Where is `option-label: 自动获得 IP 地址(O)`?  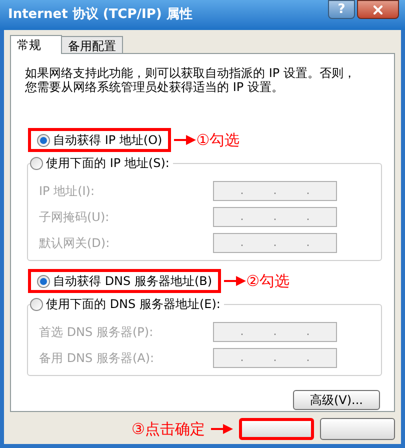
option-label: 自动获得 IP 地址(O) is located at coordinates (107, 140).